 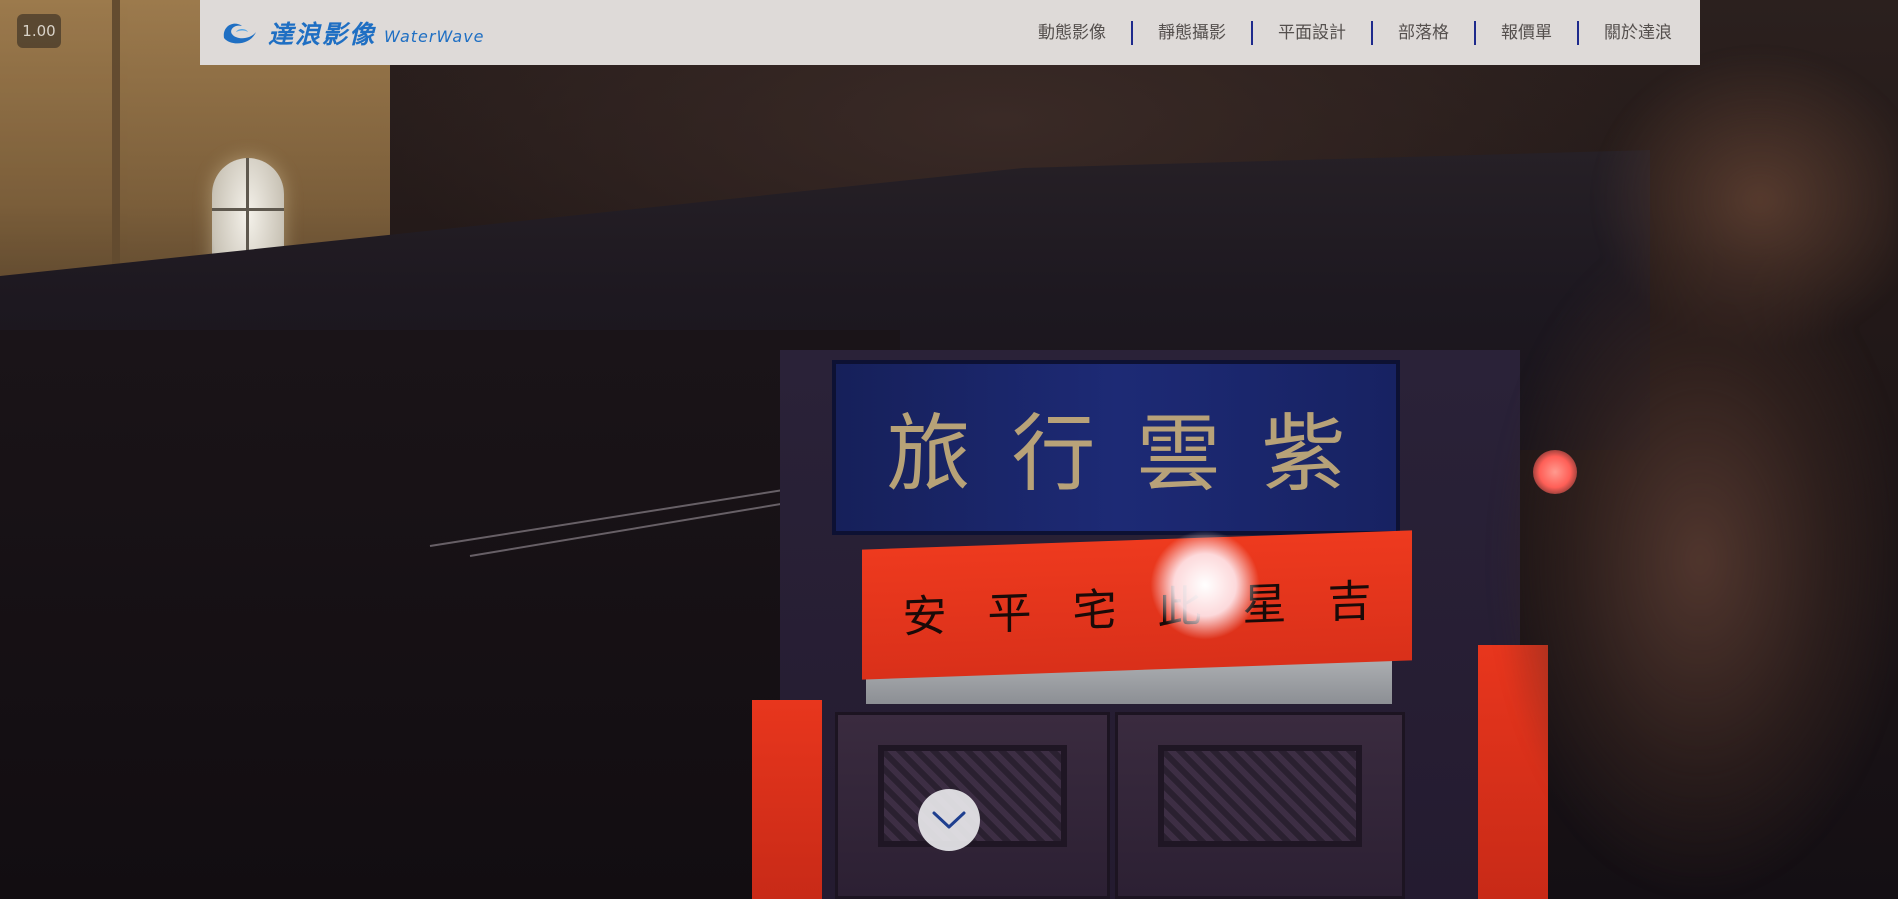 What do you see at coordinates (1205, 585) in the screenshot?
I see `flash-light` at bounding box center [1205, 585].